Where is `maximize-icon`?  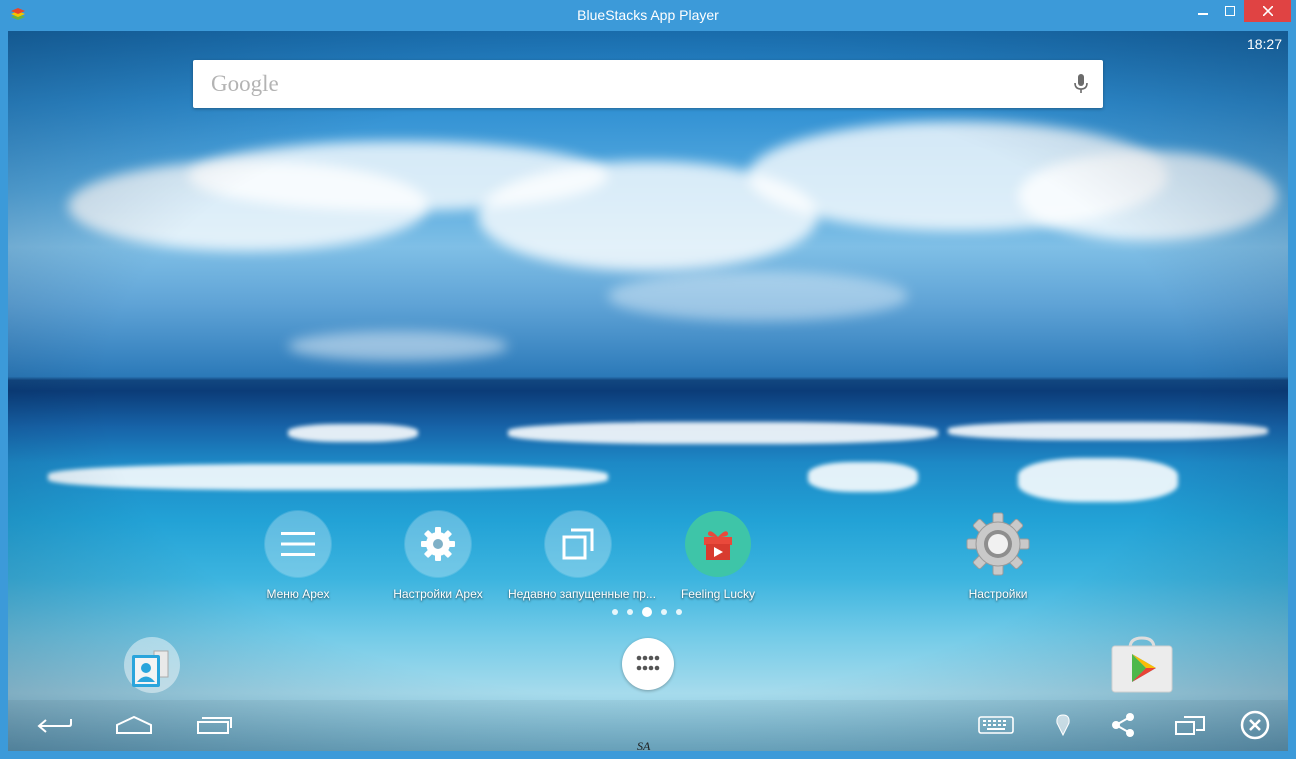 maximize-icon is located at coordinates (1230, 11).